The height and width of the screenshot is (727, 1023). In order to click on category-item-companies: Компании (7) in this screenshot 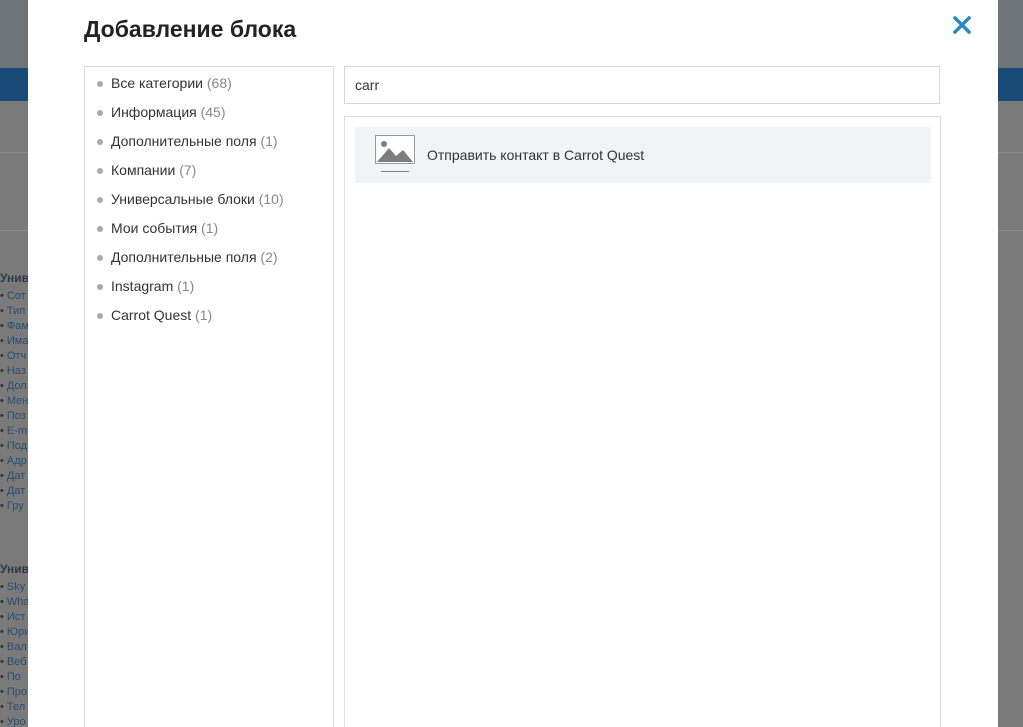, I will do `click(209, 174)`.